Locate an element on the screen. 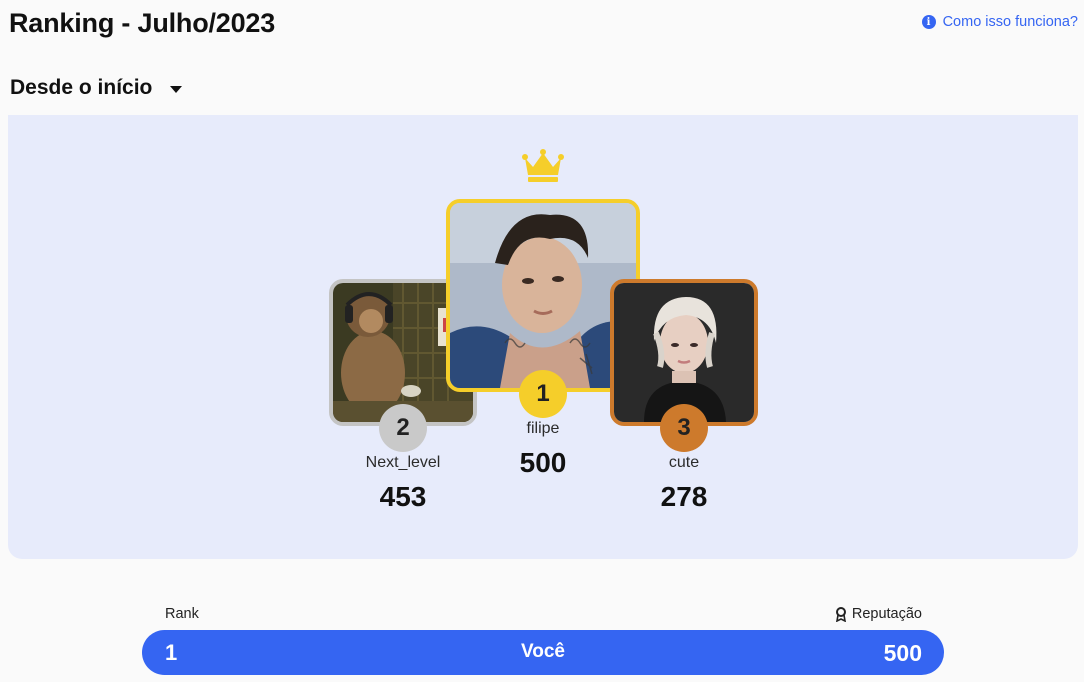  podium-score-1: 500 is located at coordinates (543, 462).